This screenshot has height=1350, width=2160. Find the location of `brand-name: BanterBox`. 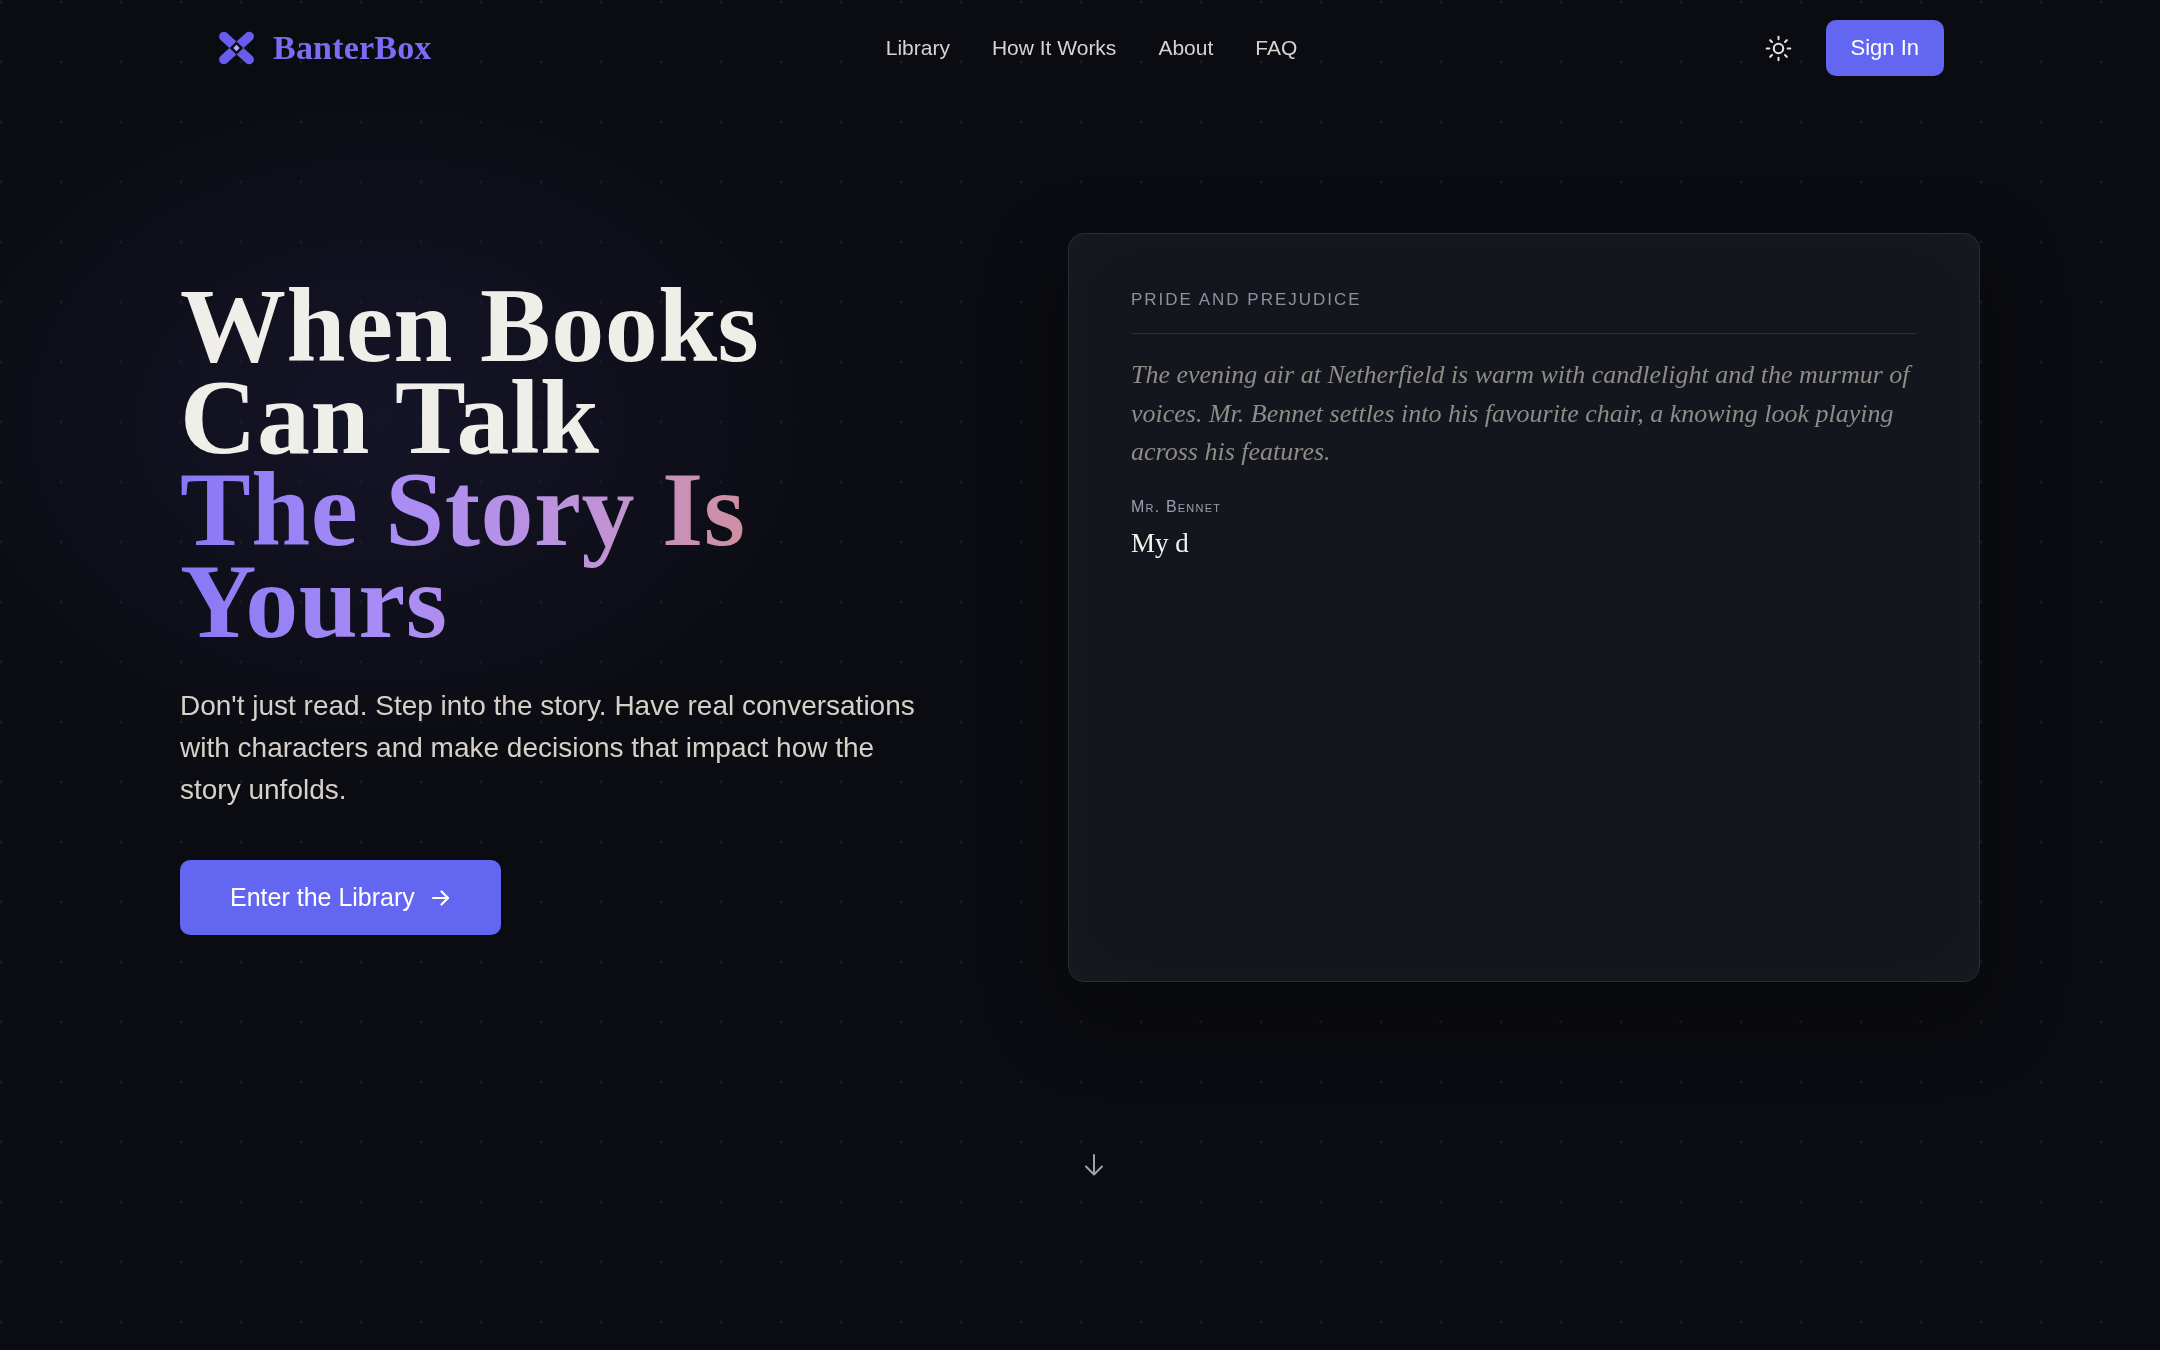

brand-name: BanterBox is located at coordinates (352, 48).